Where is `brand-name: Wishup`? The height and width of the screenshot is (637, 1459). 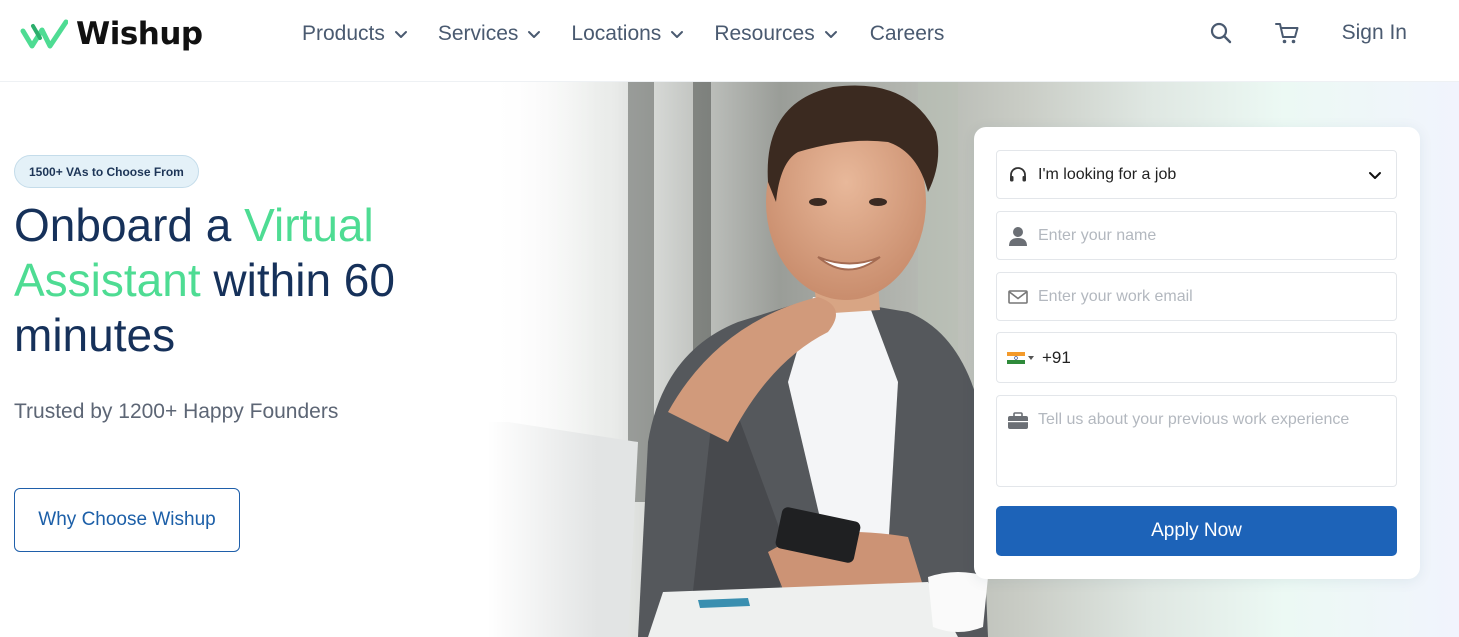
brand-name: Wishup is located at coordinates (139, 34).